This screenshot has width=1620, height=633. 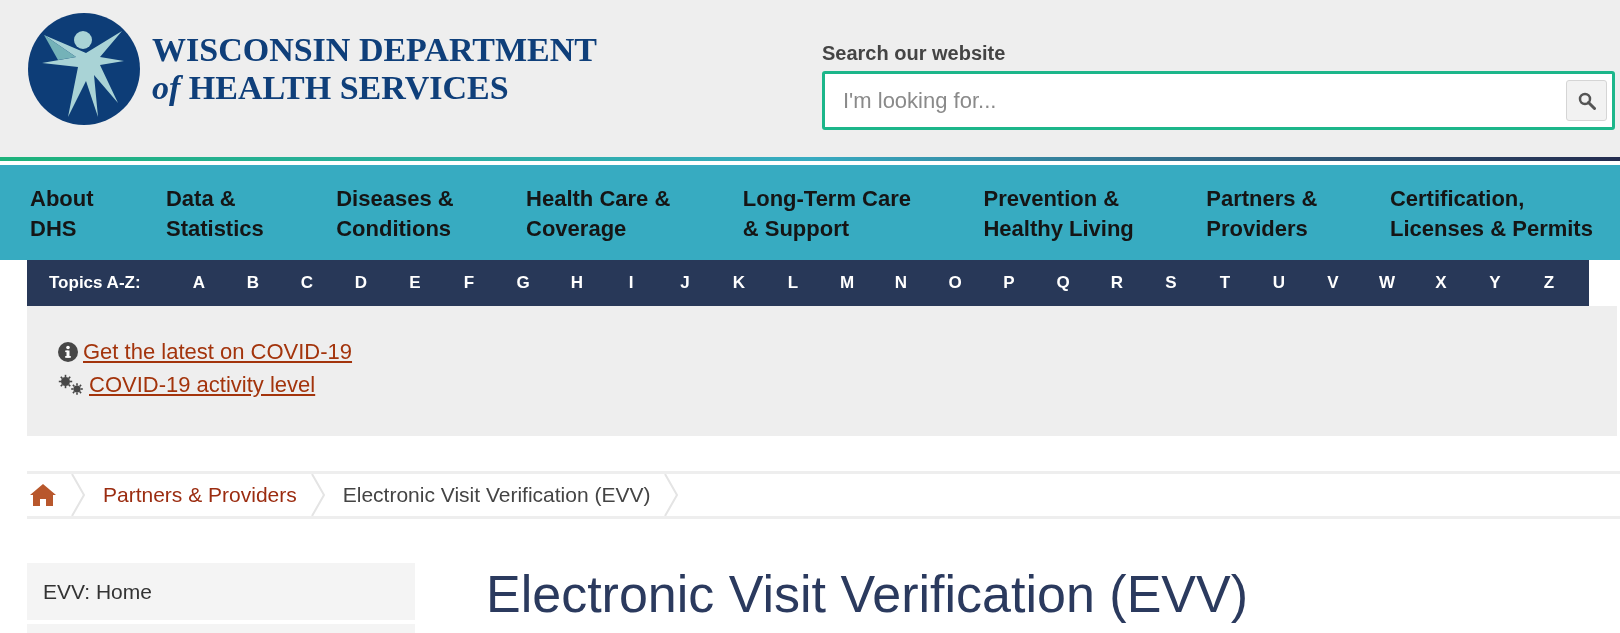 What do you see at coordinates (374, 69) in the screenshot?
I see `site-name: WISCONSIN DEPARTMENT of HEALTH SERVICES` at bounding box center [374, 69].